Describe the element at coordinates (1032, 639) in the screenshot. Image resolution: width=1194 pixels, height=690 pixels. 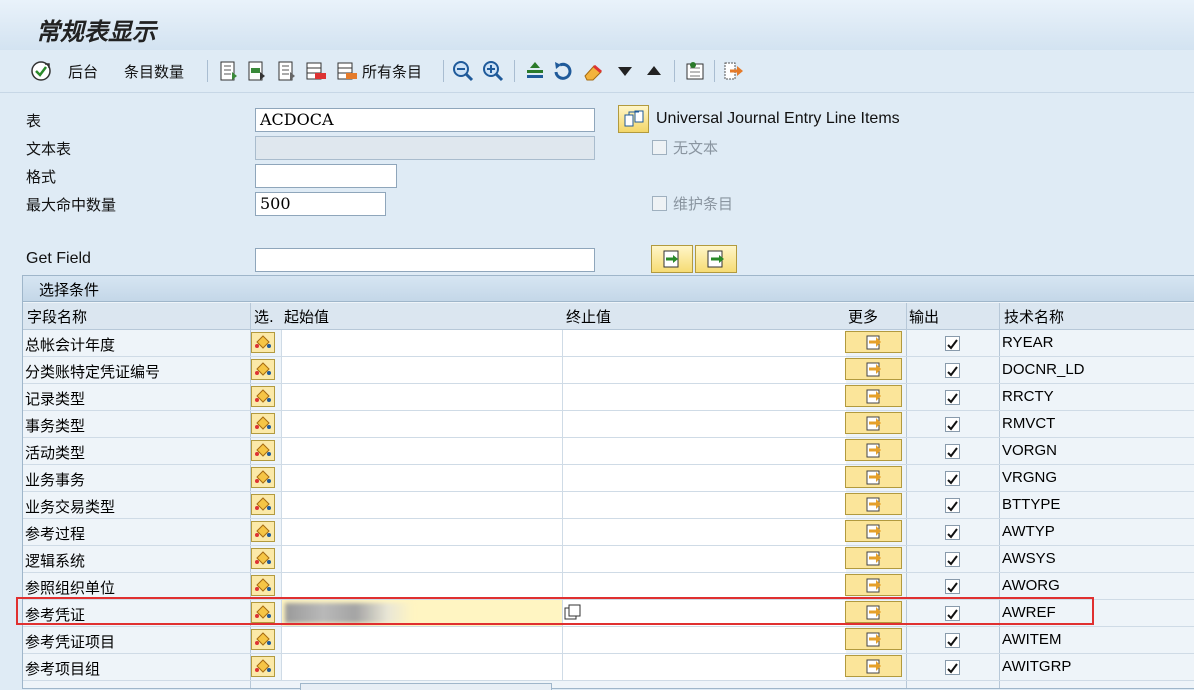
I see `technical-name: AWITEM` at that location.